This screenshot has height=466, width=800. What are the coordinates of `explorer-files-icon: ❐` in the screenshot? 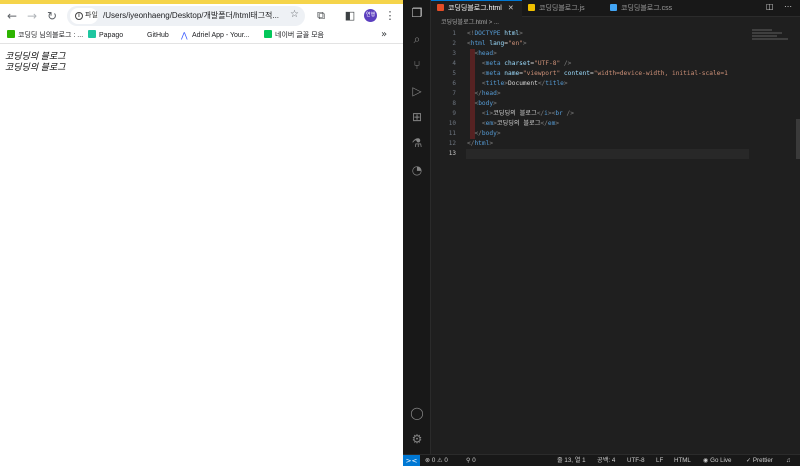 It's located at (417, 13).